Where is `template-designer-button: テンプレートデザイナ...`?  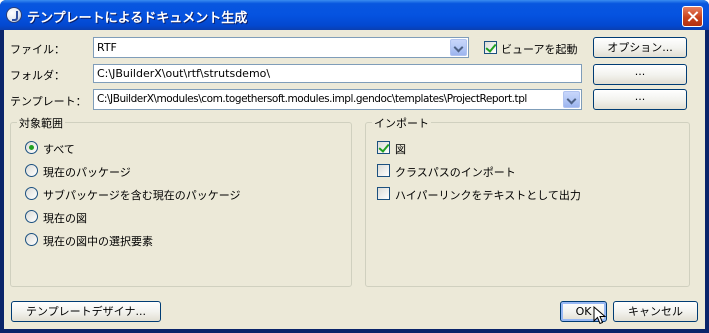
template-designer-button: テンプレートデザイナ... is located at coordinates (86, 311).